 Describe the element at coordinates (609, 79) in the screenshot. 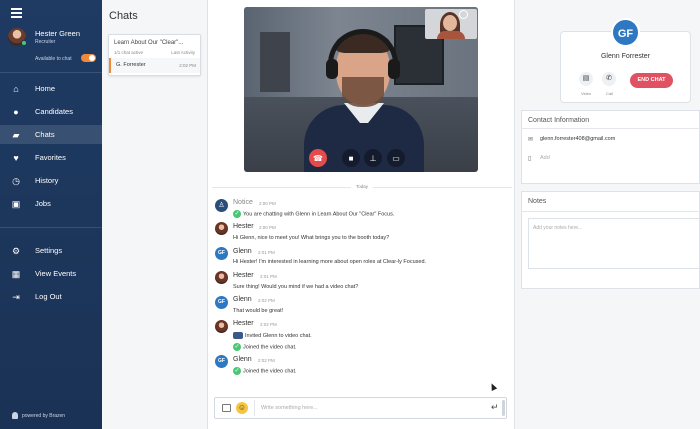

I see `voice-call-button: ✆` at that location.